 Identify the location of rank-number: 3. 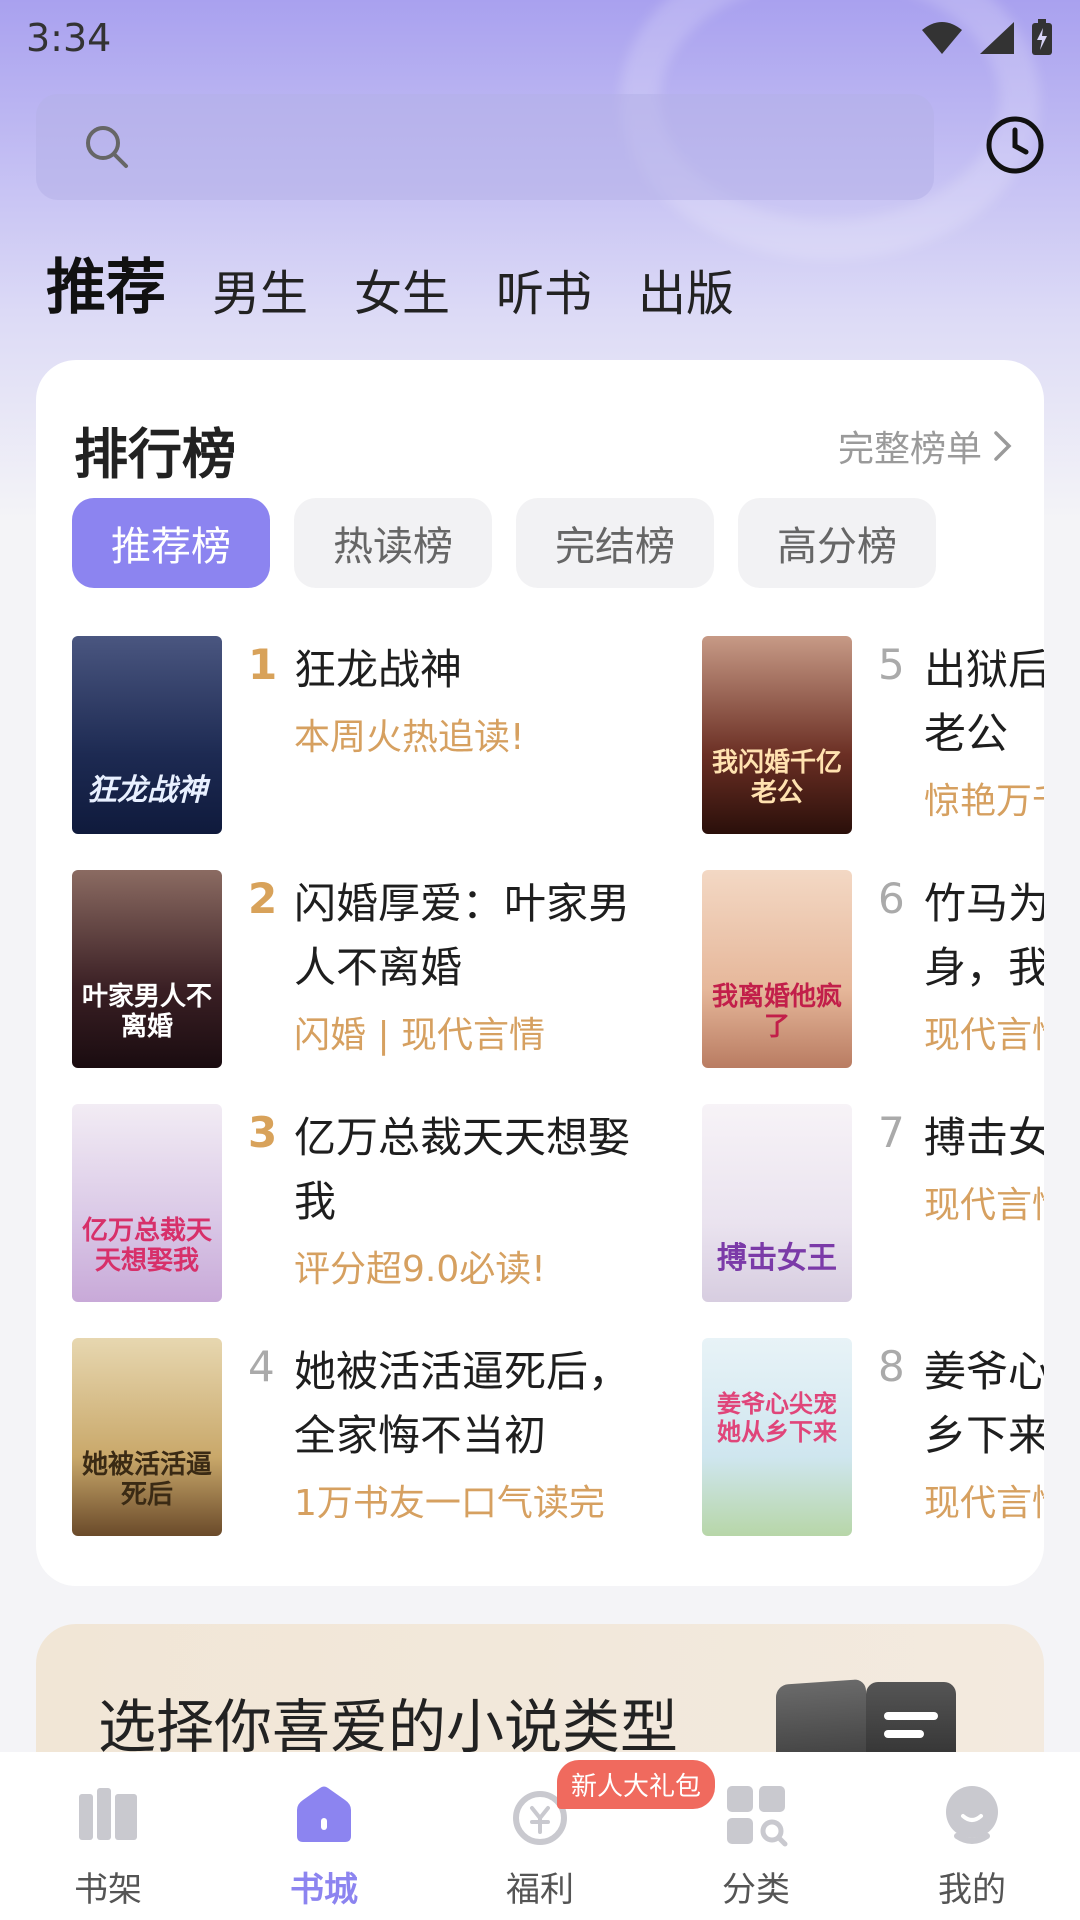
(263, 1132).